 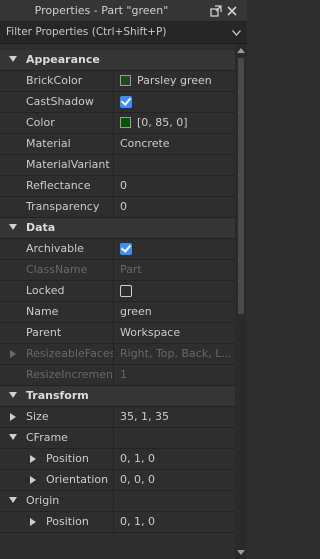 I want to click on property-value: Concrete, so click(x=175, y=144).